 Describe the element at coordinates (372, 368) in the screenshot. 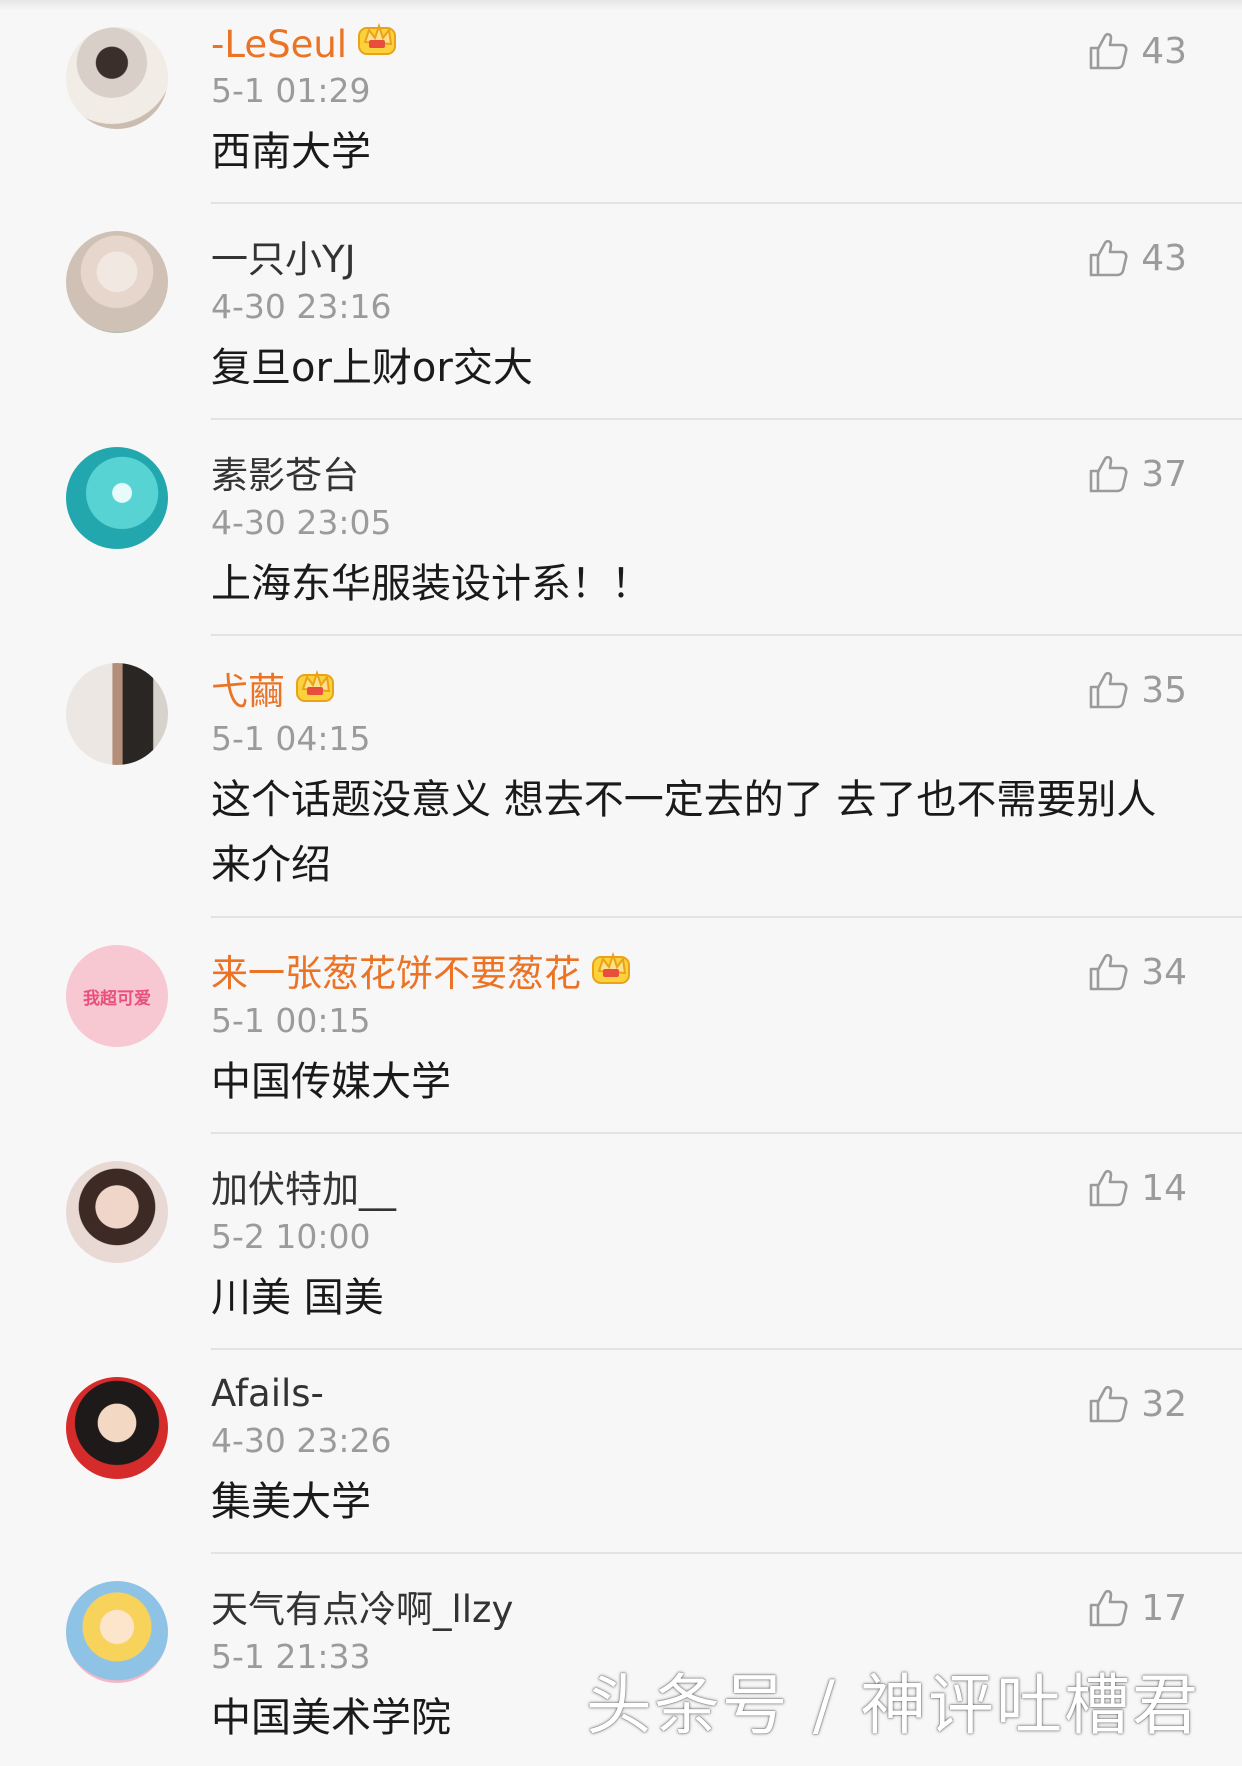

I see `comment-text: 复旦or上财or交大` at that location.